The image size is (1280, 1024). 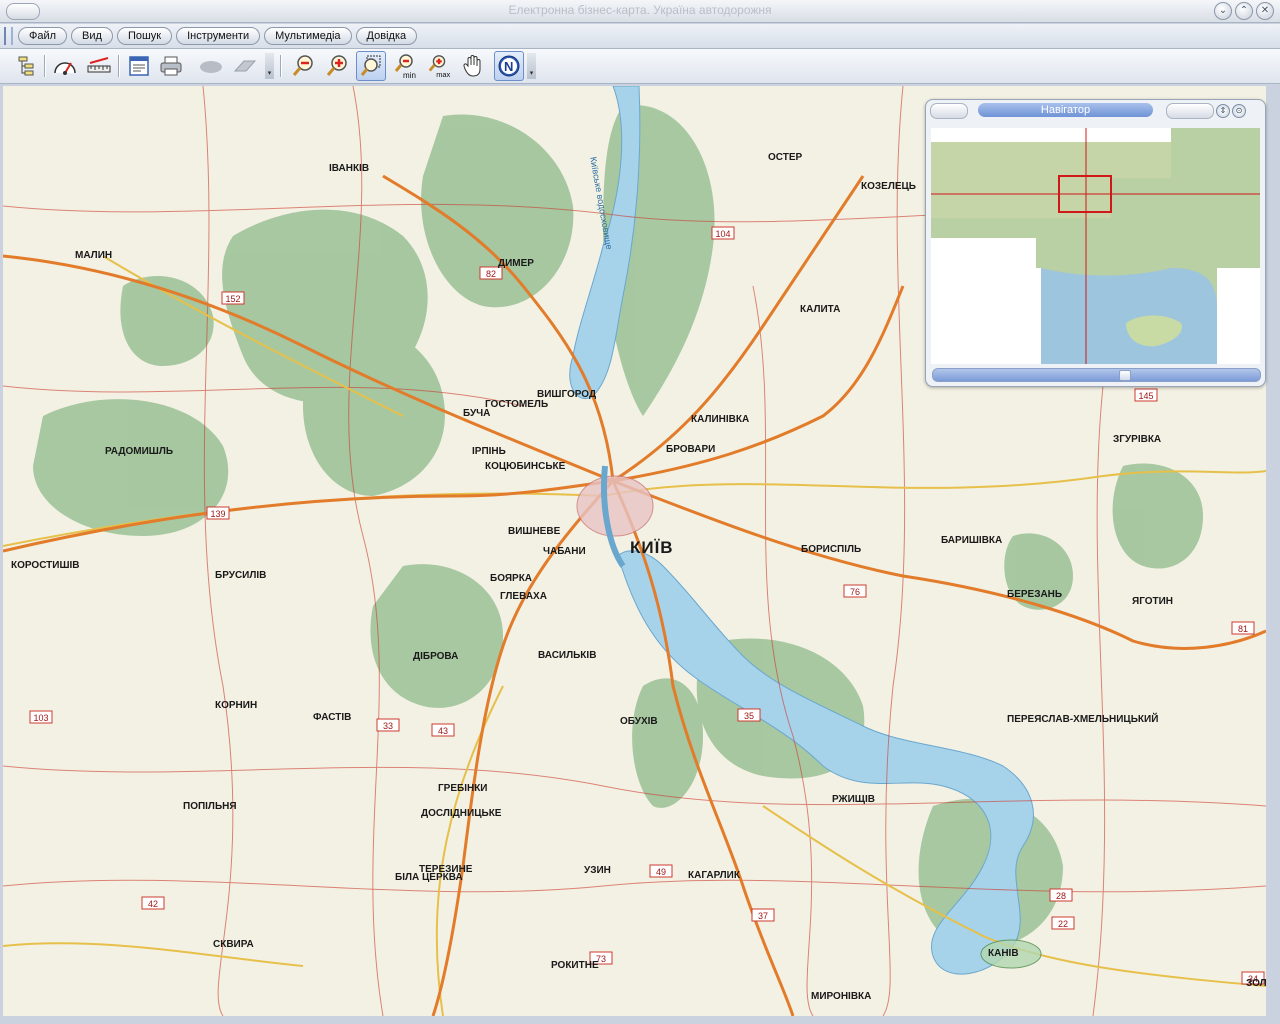 I want to click on road-number-label: 145, so click(x=1146, y=395).